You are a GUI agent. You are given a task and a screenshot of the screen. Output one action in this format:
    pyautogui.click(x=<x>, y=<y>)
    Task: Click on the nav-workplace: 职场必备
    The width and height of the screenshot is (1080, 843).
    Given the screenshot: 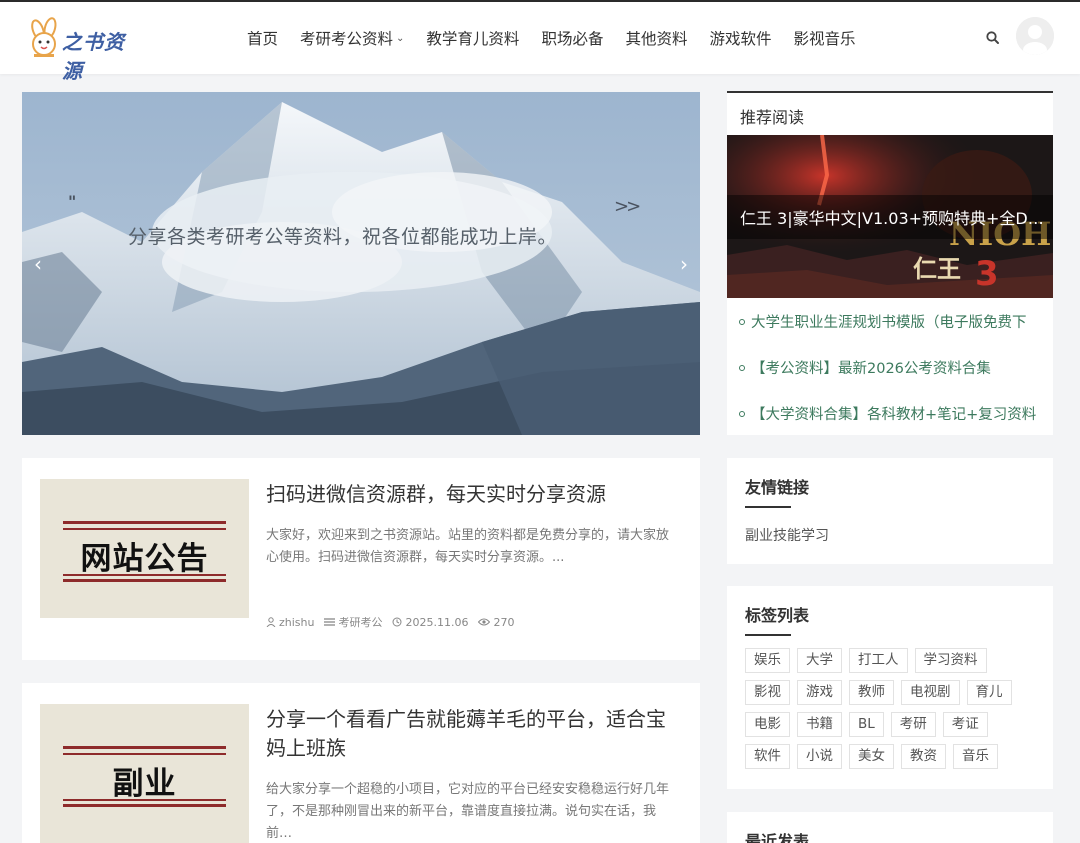 What is the action you would take?
    pyautogui.click(x=572, y=38)
    